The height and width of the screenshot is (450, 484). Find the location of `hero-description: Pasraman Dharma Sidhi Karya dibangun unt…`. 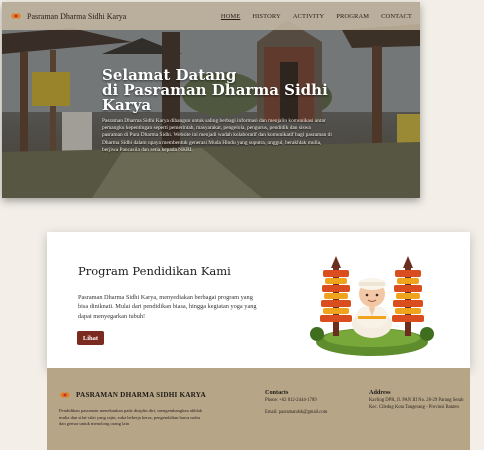

hero-description: Pasraman Dharma Sidhi Karya dibangun unt… is located at coordinates (217, 135).